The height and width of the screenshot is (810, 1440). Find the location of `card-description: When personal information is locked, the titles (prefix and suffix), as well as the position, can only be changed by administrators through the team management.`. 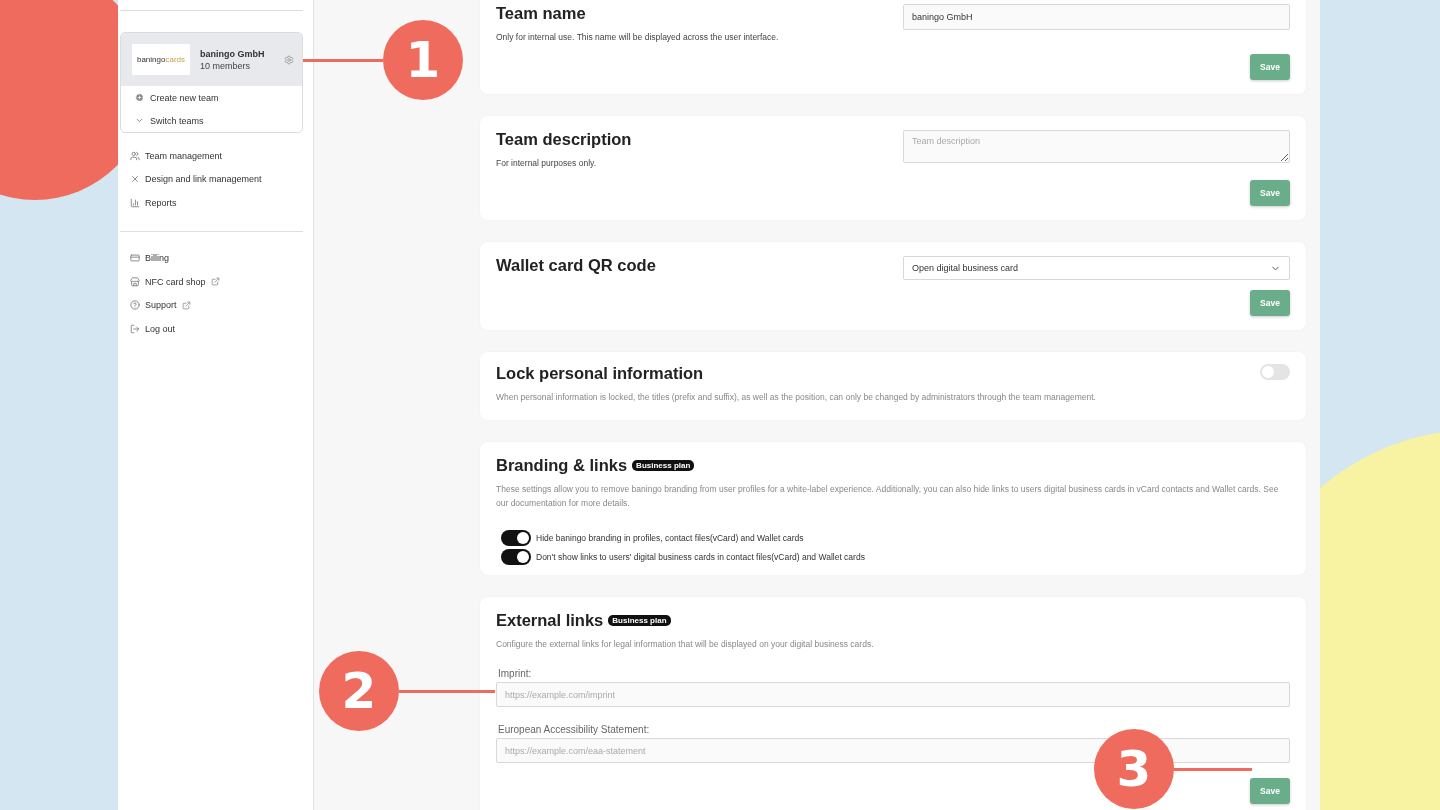

card-description: When personal information is locked, the titles (prefix and suffix), as well as the position, can only be changed by administrators through the team management. is located at coordinates (796, 397).